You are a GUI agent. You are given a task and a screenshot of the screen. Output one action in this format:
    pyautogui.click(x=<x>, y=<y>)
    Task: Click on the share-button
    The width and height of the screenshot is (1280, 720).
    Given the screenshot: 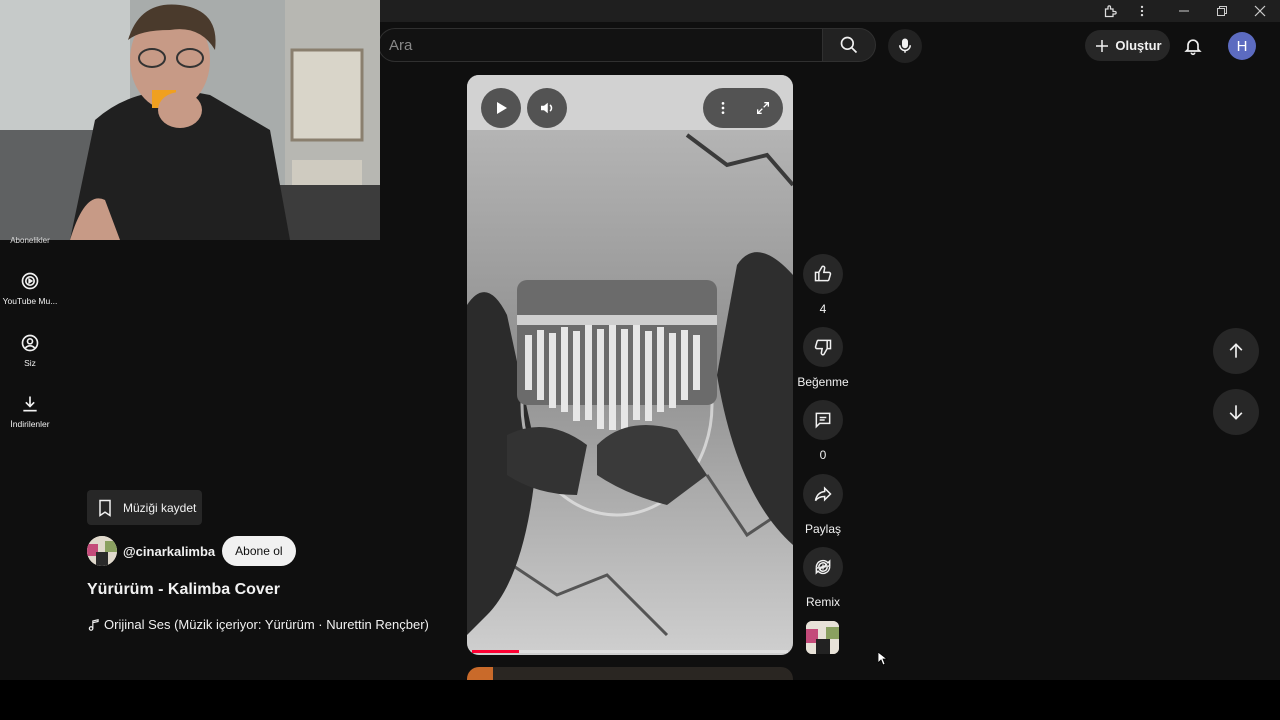 What is the action you would take?
    pyautogui.click(x=823, y=494)
    